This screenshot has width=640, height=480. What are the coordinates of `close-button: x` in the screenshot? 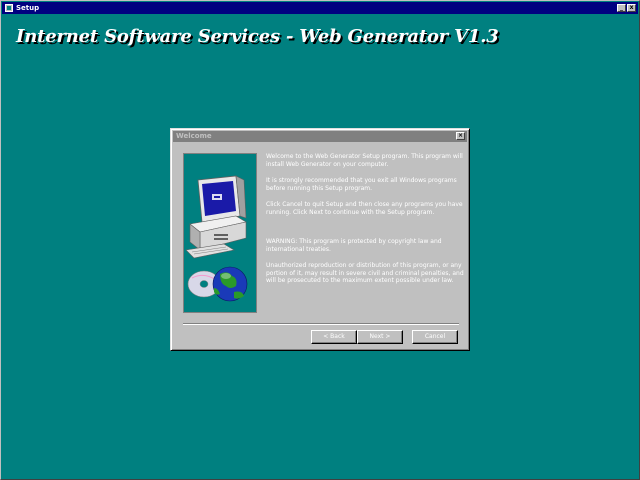 It's located at (631, 8).